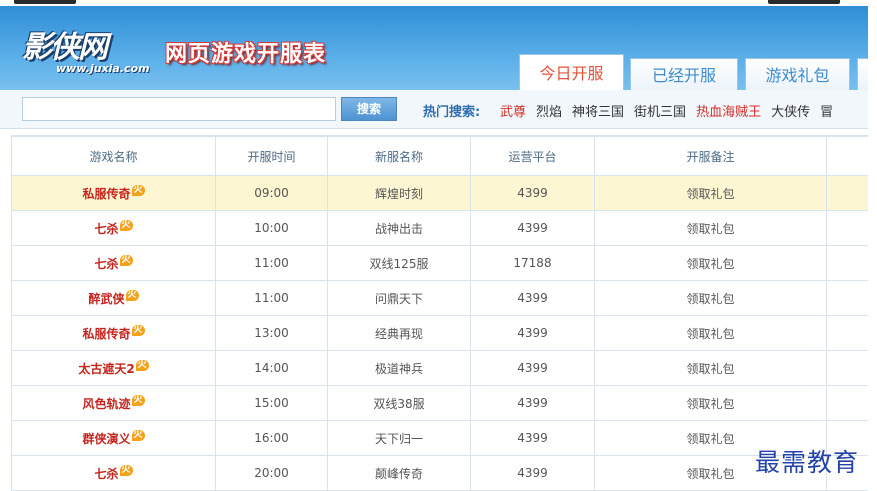 The height and width of the screenshot is (491, 877). Describe the element at coordinates (598, 112) in the screenshot. I see `hot-search-link: 神将三国` at that location.